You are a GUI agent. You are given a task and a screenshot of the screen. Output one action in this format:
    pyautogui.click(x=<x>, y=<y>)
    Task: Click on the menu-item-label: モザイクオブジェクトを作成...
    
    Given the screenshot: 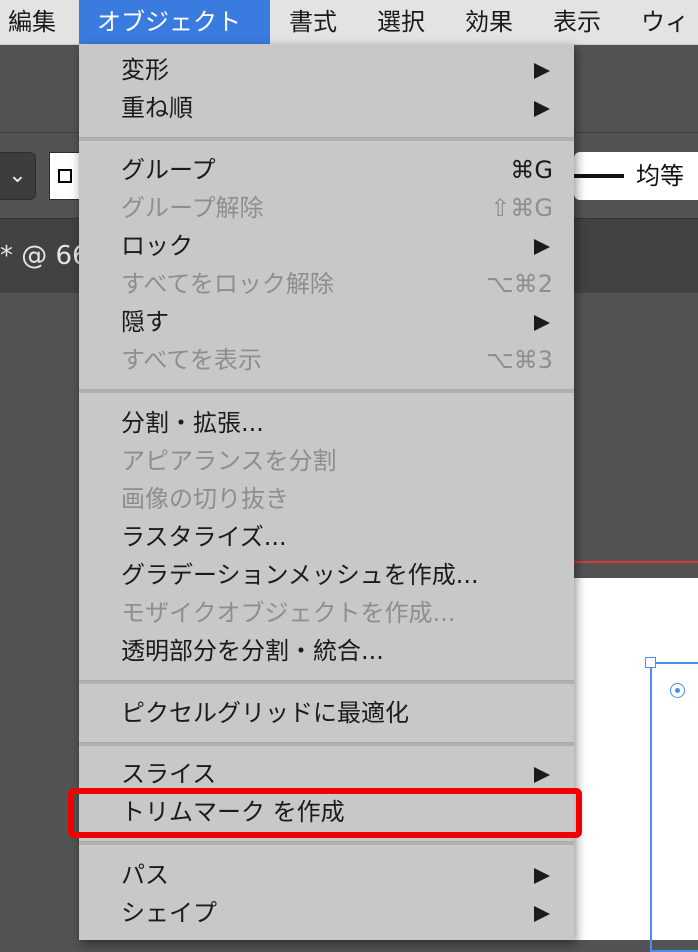 What is the action you would take?
    pyautogui.click(x=288, y=613)
    